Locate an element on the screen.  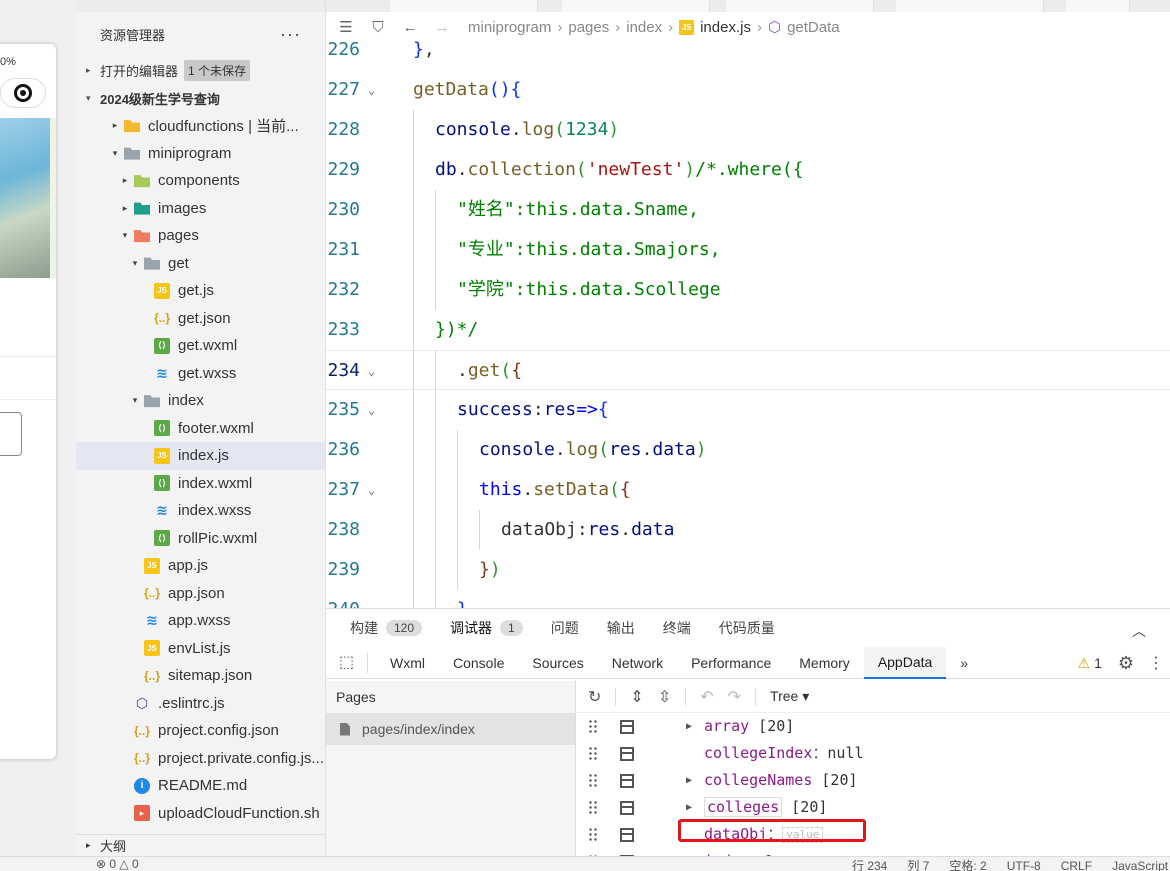
panel-tab: 调试器 1 is located at coordinates (486, 628).